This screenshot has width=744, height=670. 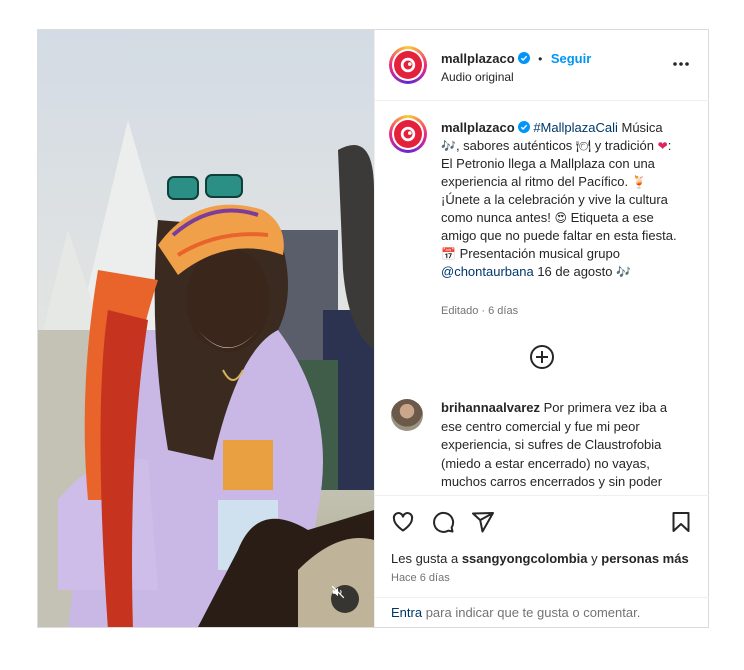 I want to click on caption-author-avatar, so click(x=408, y=134).